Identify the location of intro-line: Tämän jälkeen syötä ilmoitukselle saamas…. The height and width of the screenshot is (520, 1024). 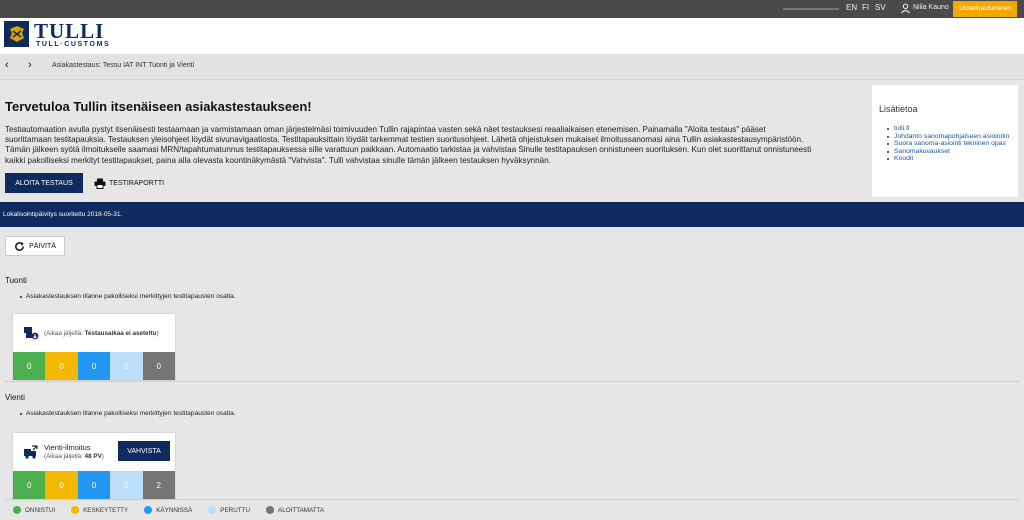
(408, 150).